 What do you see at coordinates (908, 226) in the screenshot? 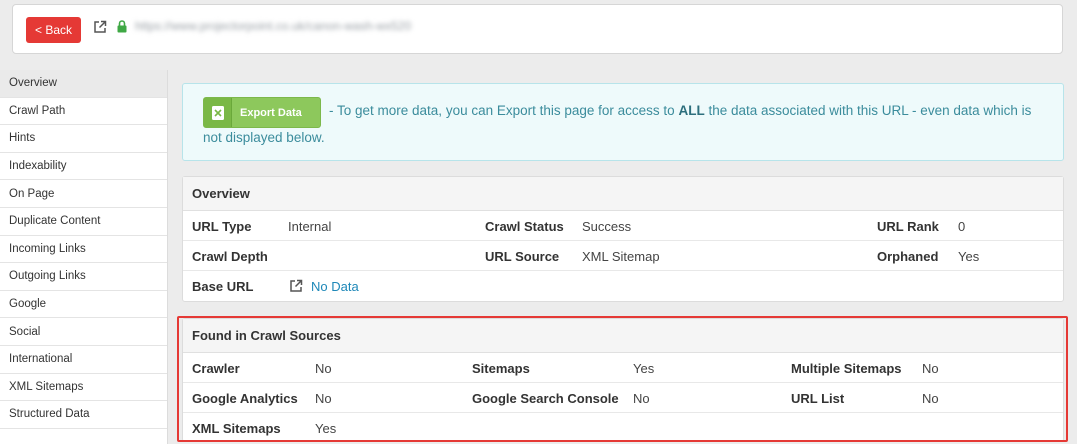
I see `url-rank-label: URL Rank` at bounding box center [908, 226].